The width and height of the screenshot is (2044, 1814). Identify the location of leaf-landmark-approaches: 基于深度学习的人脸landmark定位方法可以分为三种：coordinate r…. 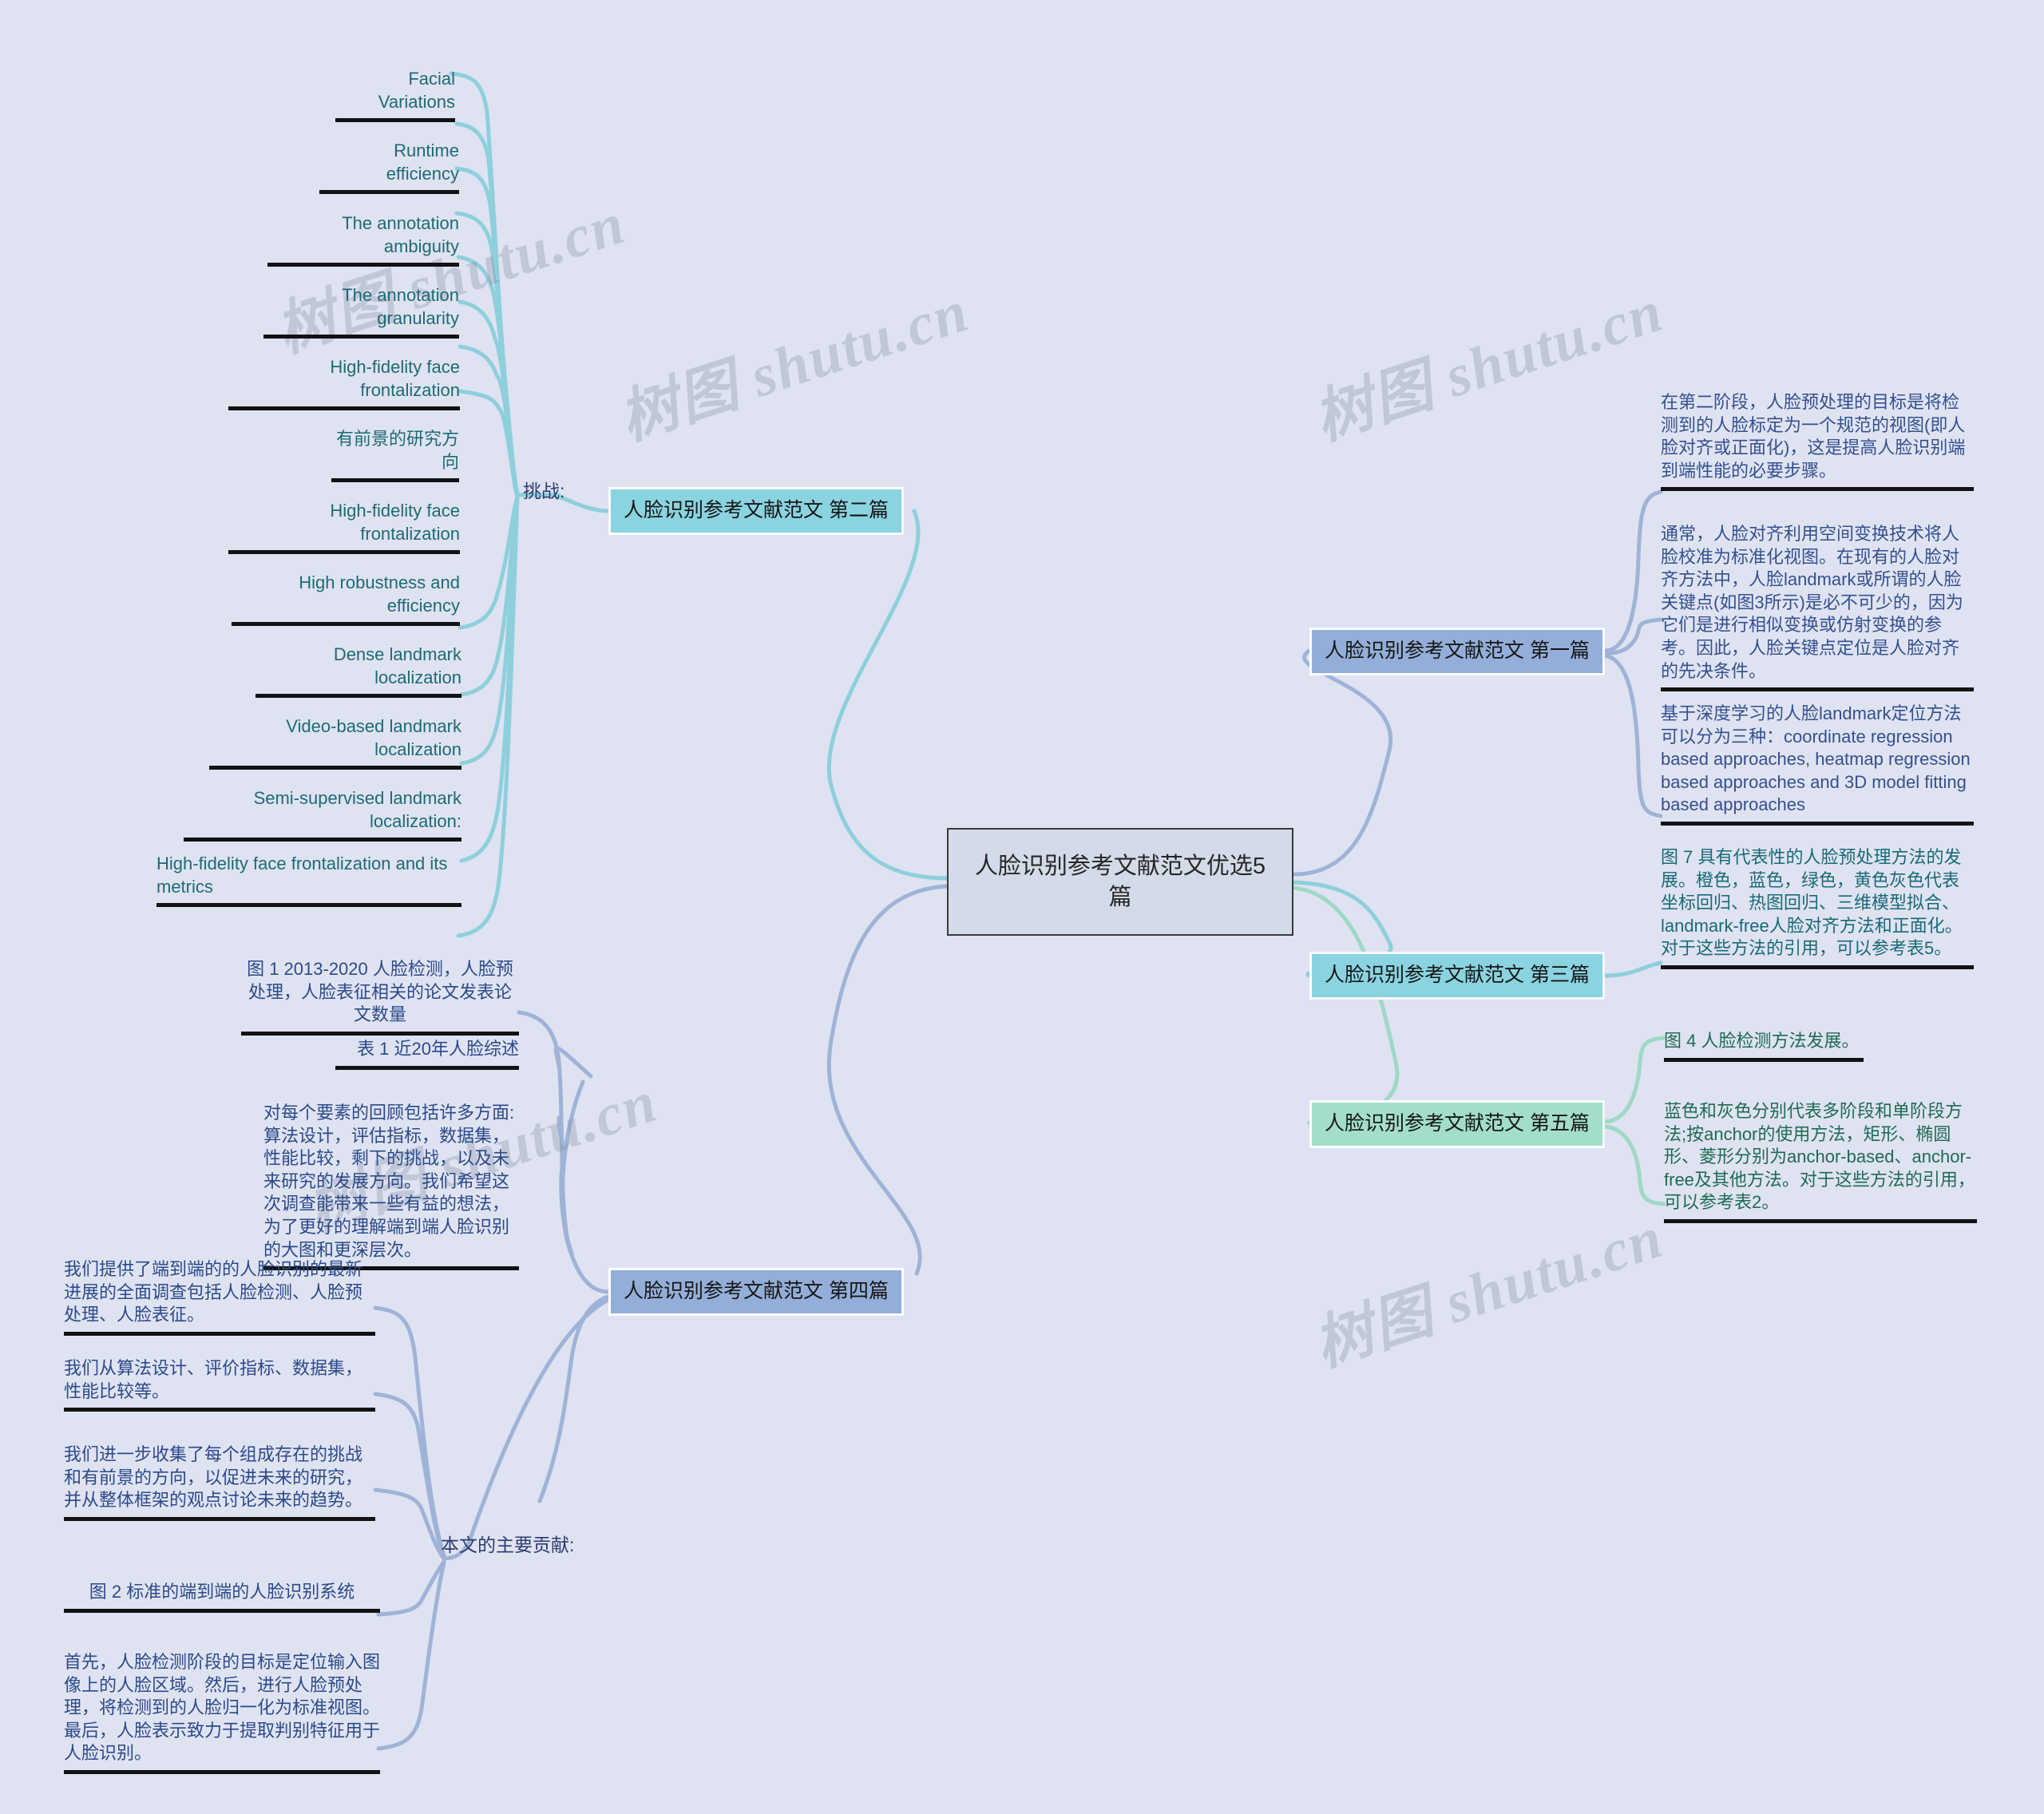
(1817, 764).